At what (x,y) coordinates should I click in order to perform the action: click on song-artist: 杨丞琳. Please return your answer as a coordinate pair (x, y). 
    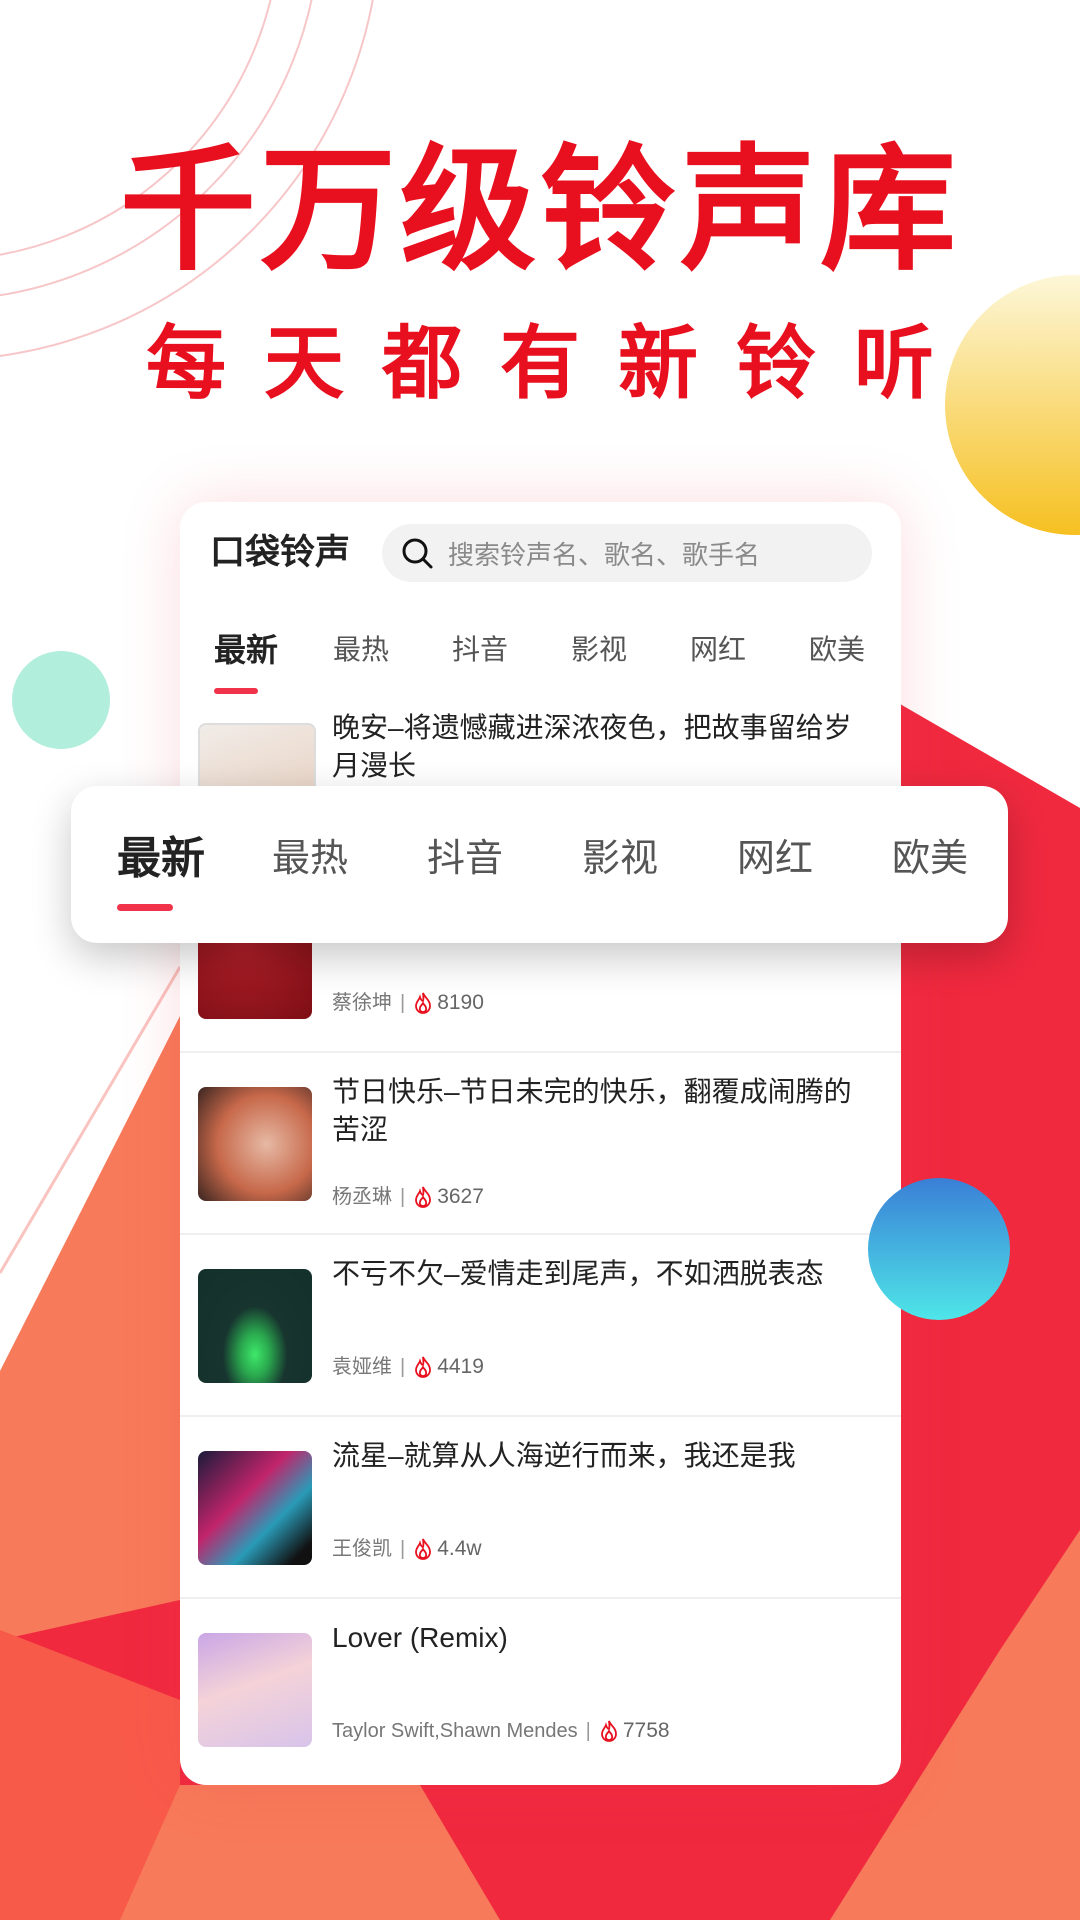
    Looking at the image, I should click on (362, 1197).